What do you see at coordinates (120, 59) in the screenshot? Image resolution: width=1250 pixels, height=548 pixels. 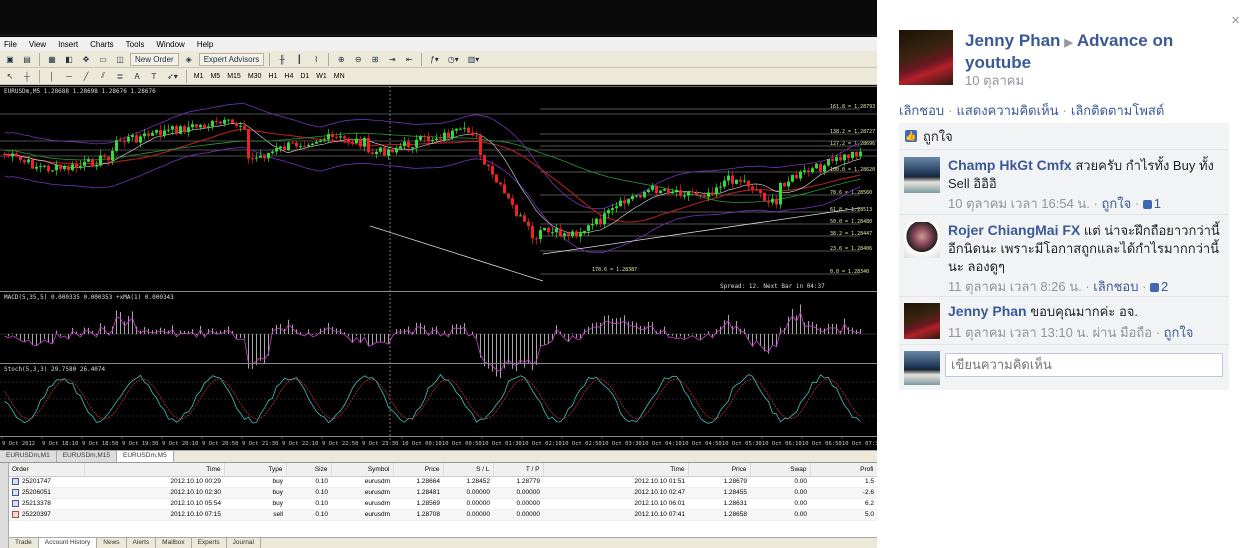 I see `strategy-tester-icon: ◫` at bounding box center [120, 59].